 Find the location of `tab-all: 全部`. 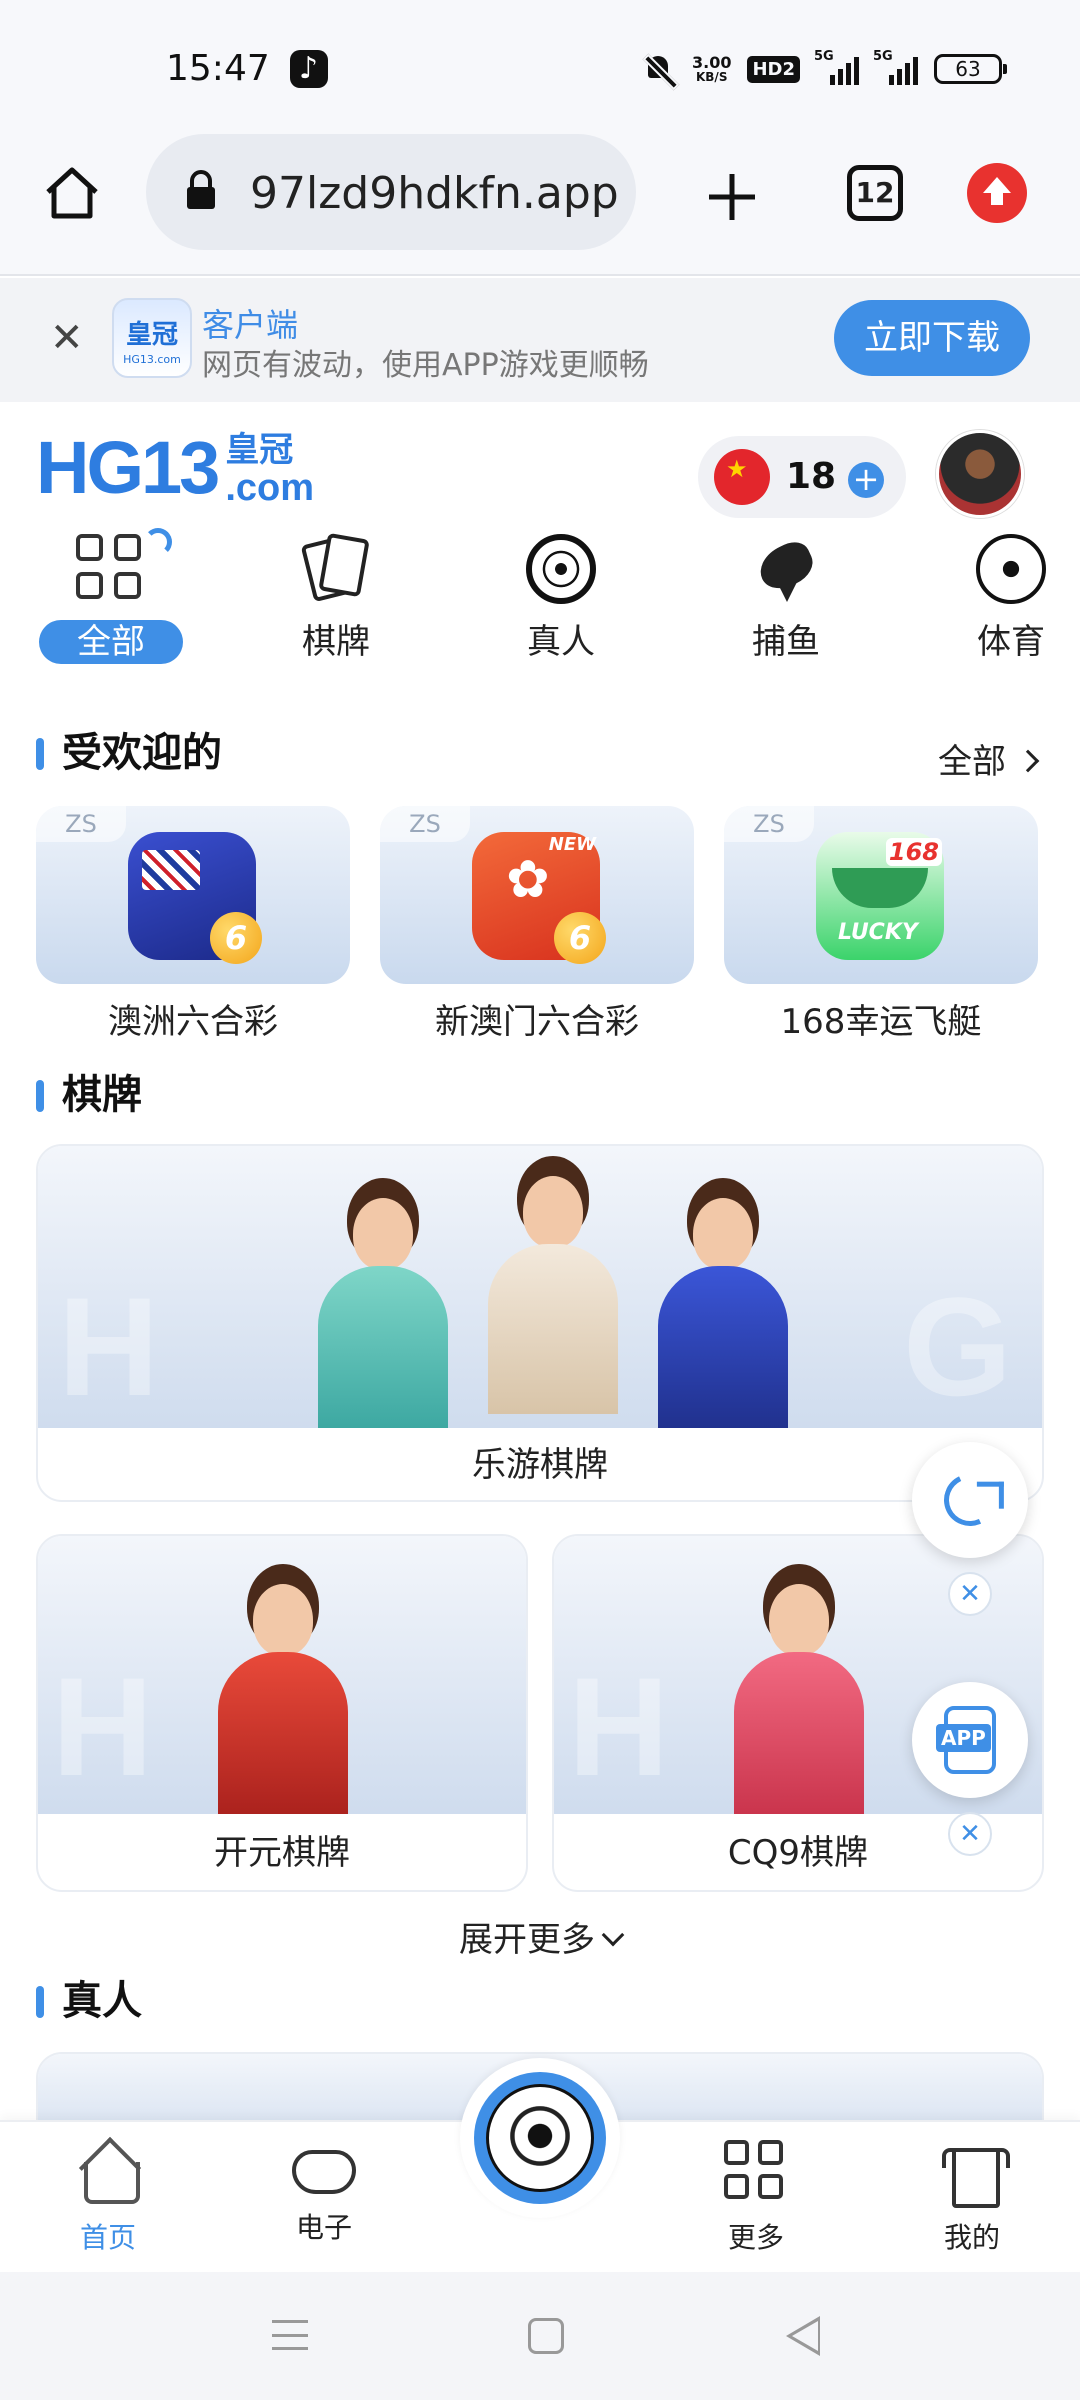

tab-all: 全部 is located at coordinates (111, 596).